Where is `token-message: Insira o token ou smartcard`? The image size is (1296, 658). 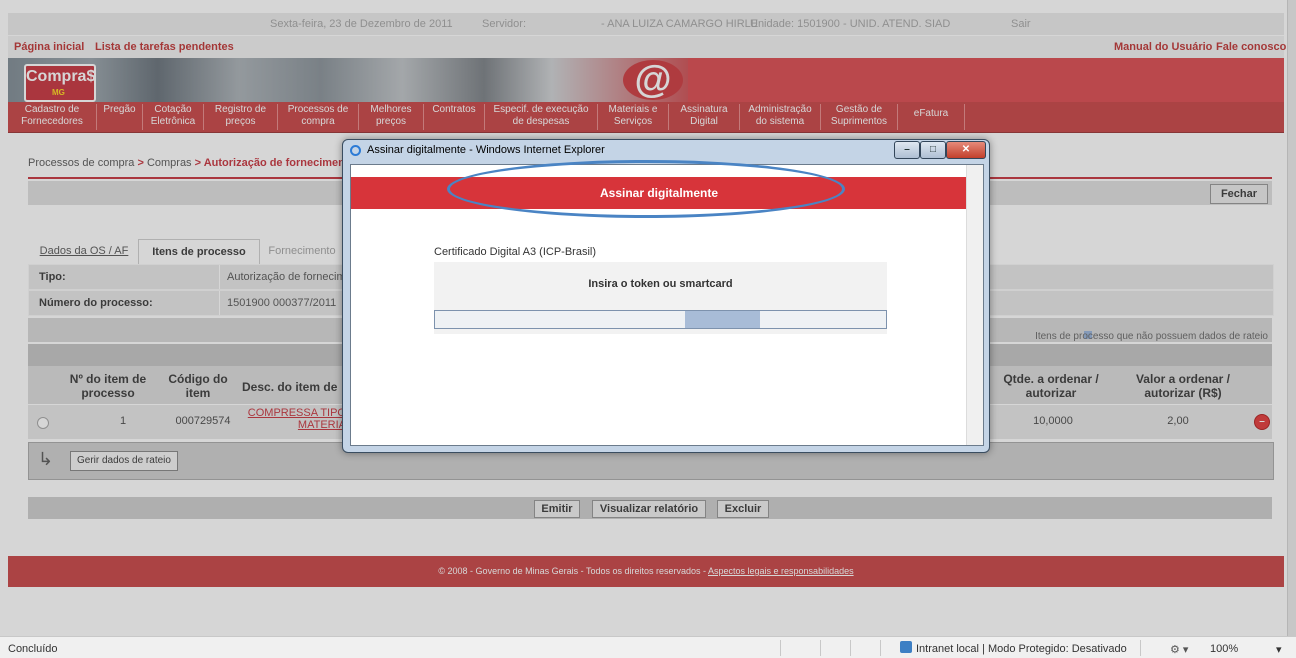 token-message: Insira o token ou smartcard is located at coordinates (660, 284).